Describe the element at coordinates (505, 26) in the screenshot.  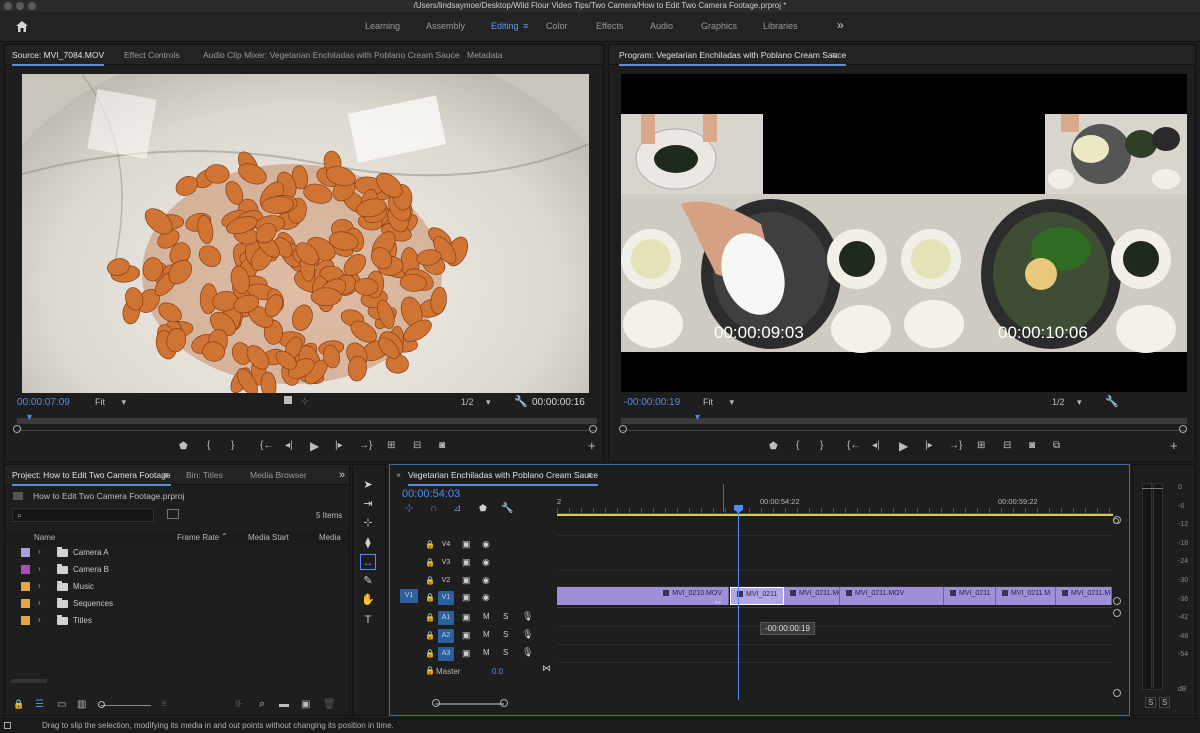
I see `workspace-tab-editing: Editing` at that location.